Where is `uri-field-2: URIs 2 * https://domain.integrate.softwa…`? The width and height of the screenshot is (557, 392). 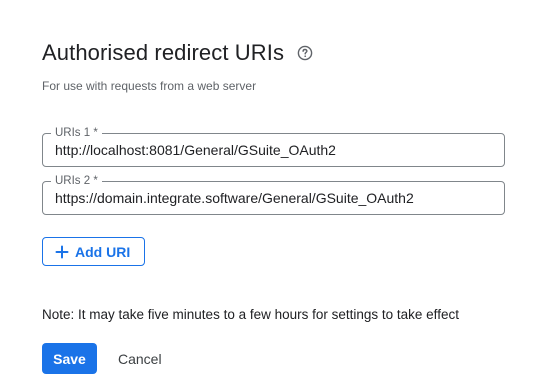 uri-field-2: URIs 2 * https://domain.integrate.softwa… is located at coordinates (273, 194).